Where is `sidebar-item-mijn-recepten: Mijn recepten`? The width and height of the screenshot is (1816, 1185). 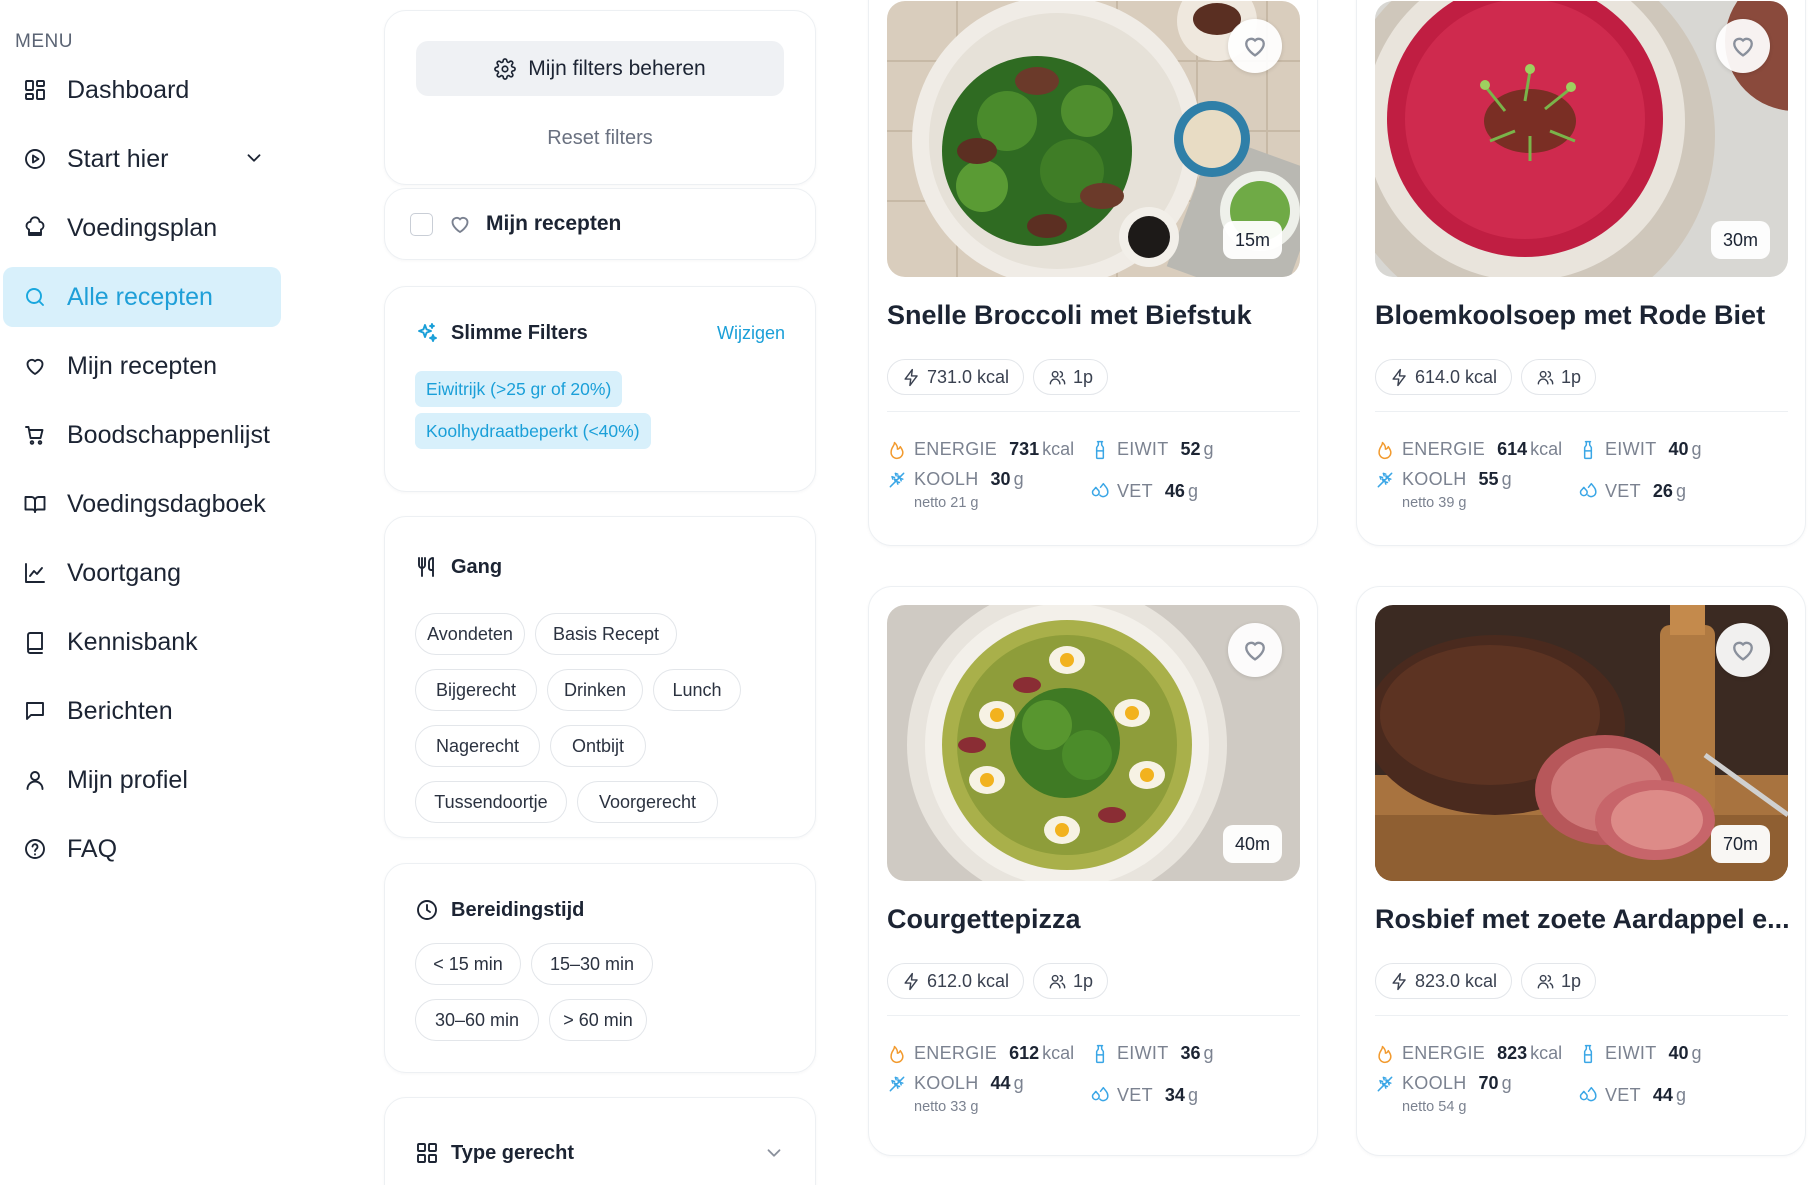 sidebar-item-mijn-recepten: Mijn recepten is located at coordinates (142, 366).